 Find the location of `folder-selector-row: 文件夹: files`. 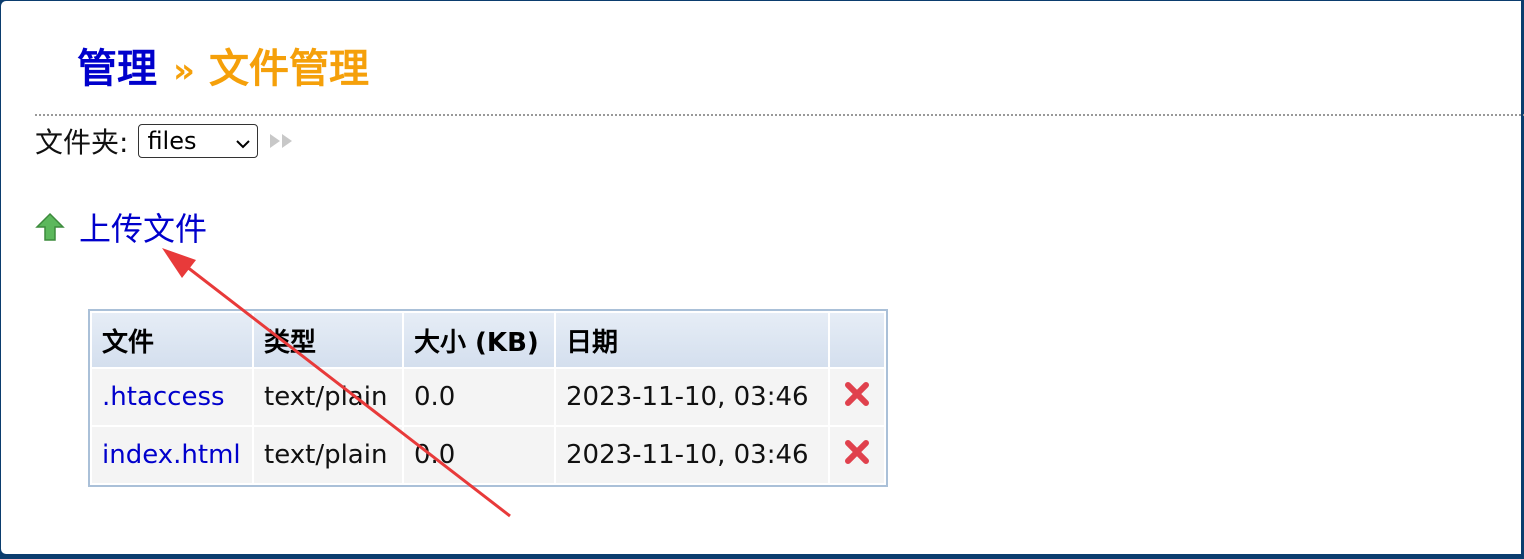

folder-selector-row: 文件夹: files is located at coordinates (165, 141).